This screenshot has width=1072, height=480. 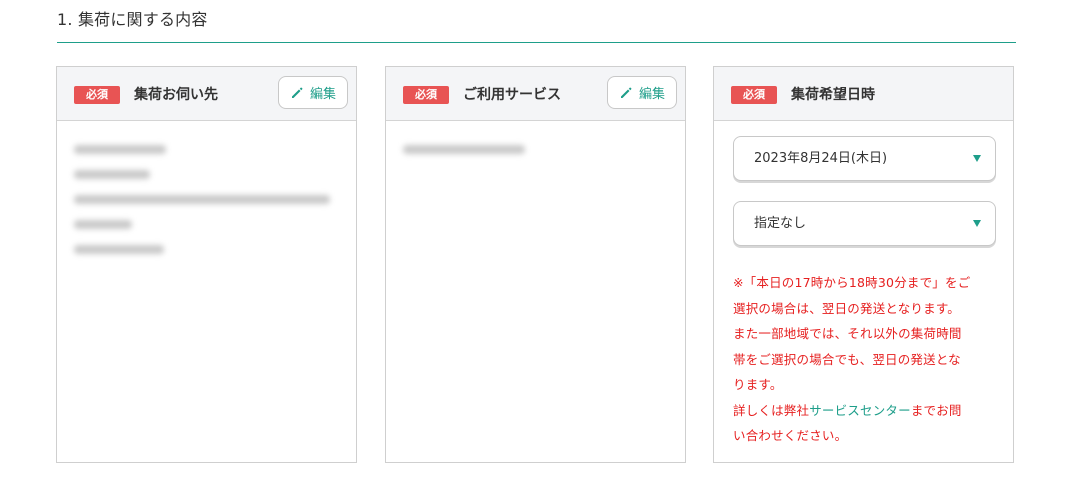 I want to click on edit-service-button: 編集, so click(x=642, y=92).